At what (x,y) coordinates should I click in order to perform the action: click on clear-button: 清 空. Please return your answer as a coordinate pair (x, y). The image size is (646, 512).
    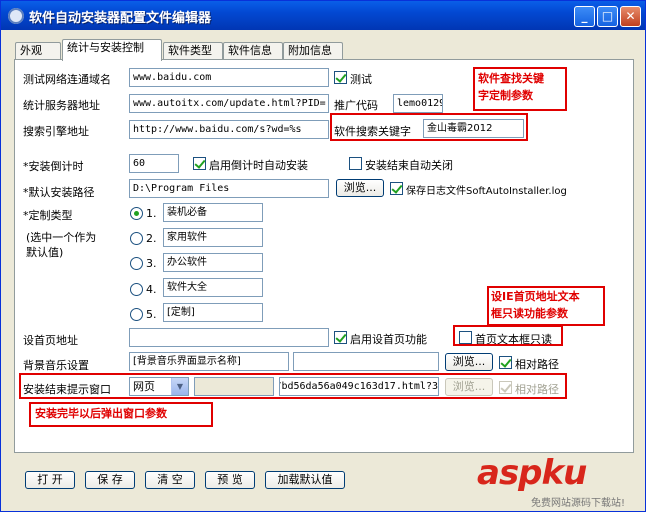
    Looking at the image, I should click on (170, 480).